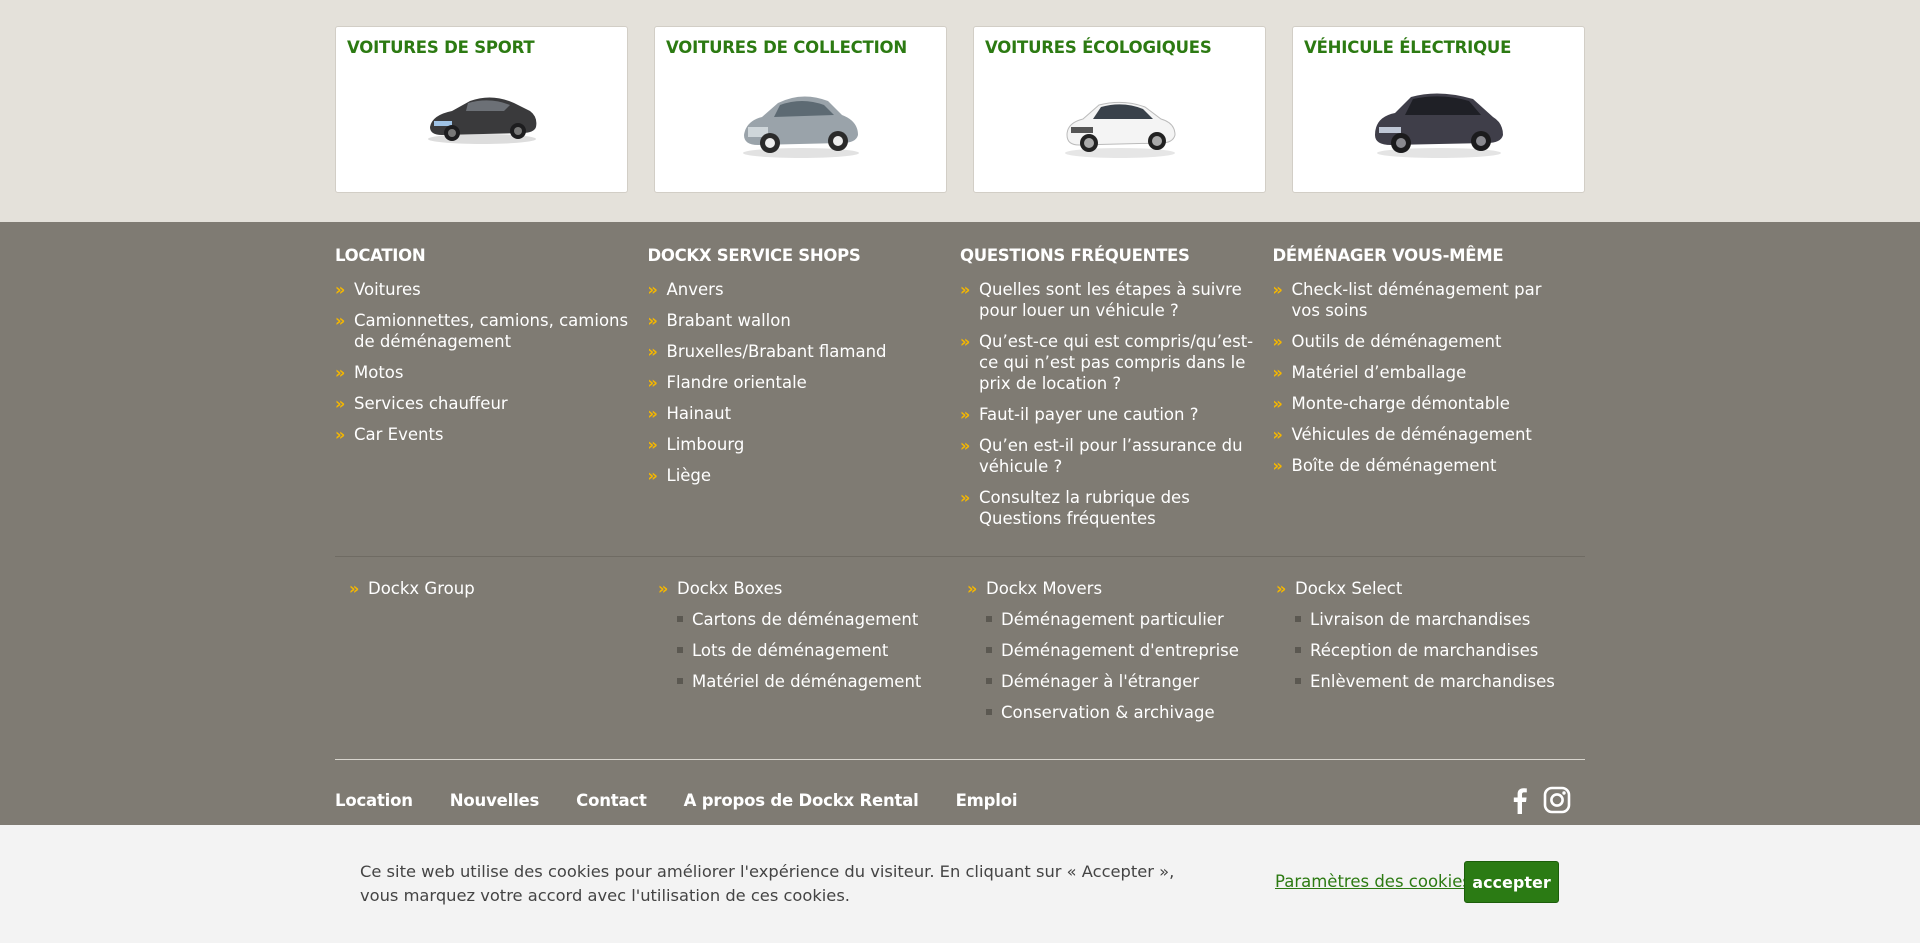  I want to click on group-link: » Dockx Boxes, so click(812, 588).